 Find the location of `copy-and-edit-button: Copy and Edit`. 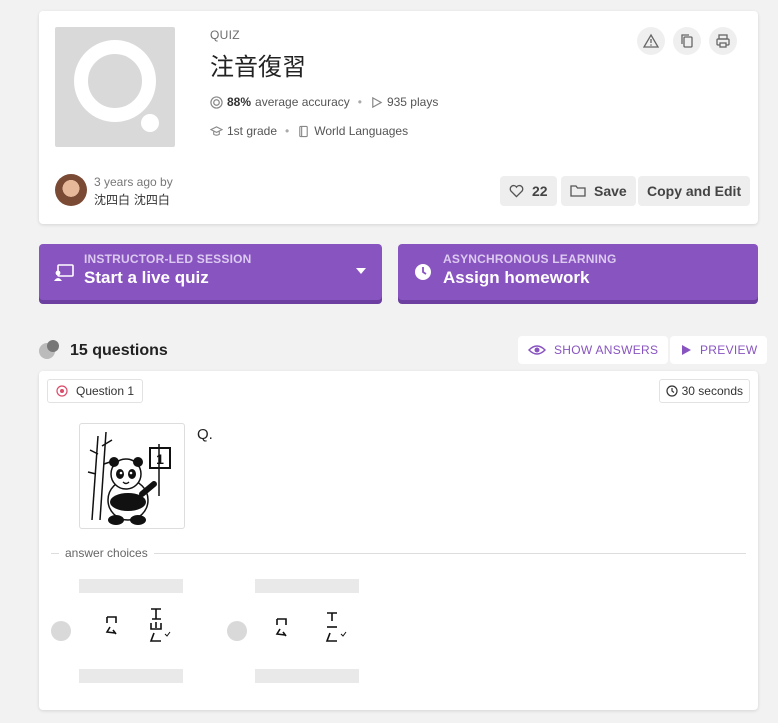

copy-and-edit-button: Copy and Edit is located at coordinates (694, 191).